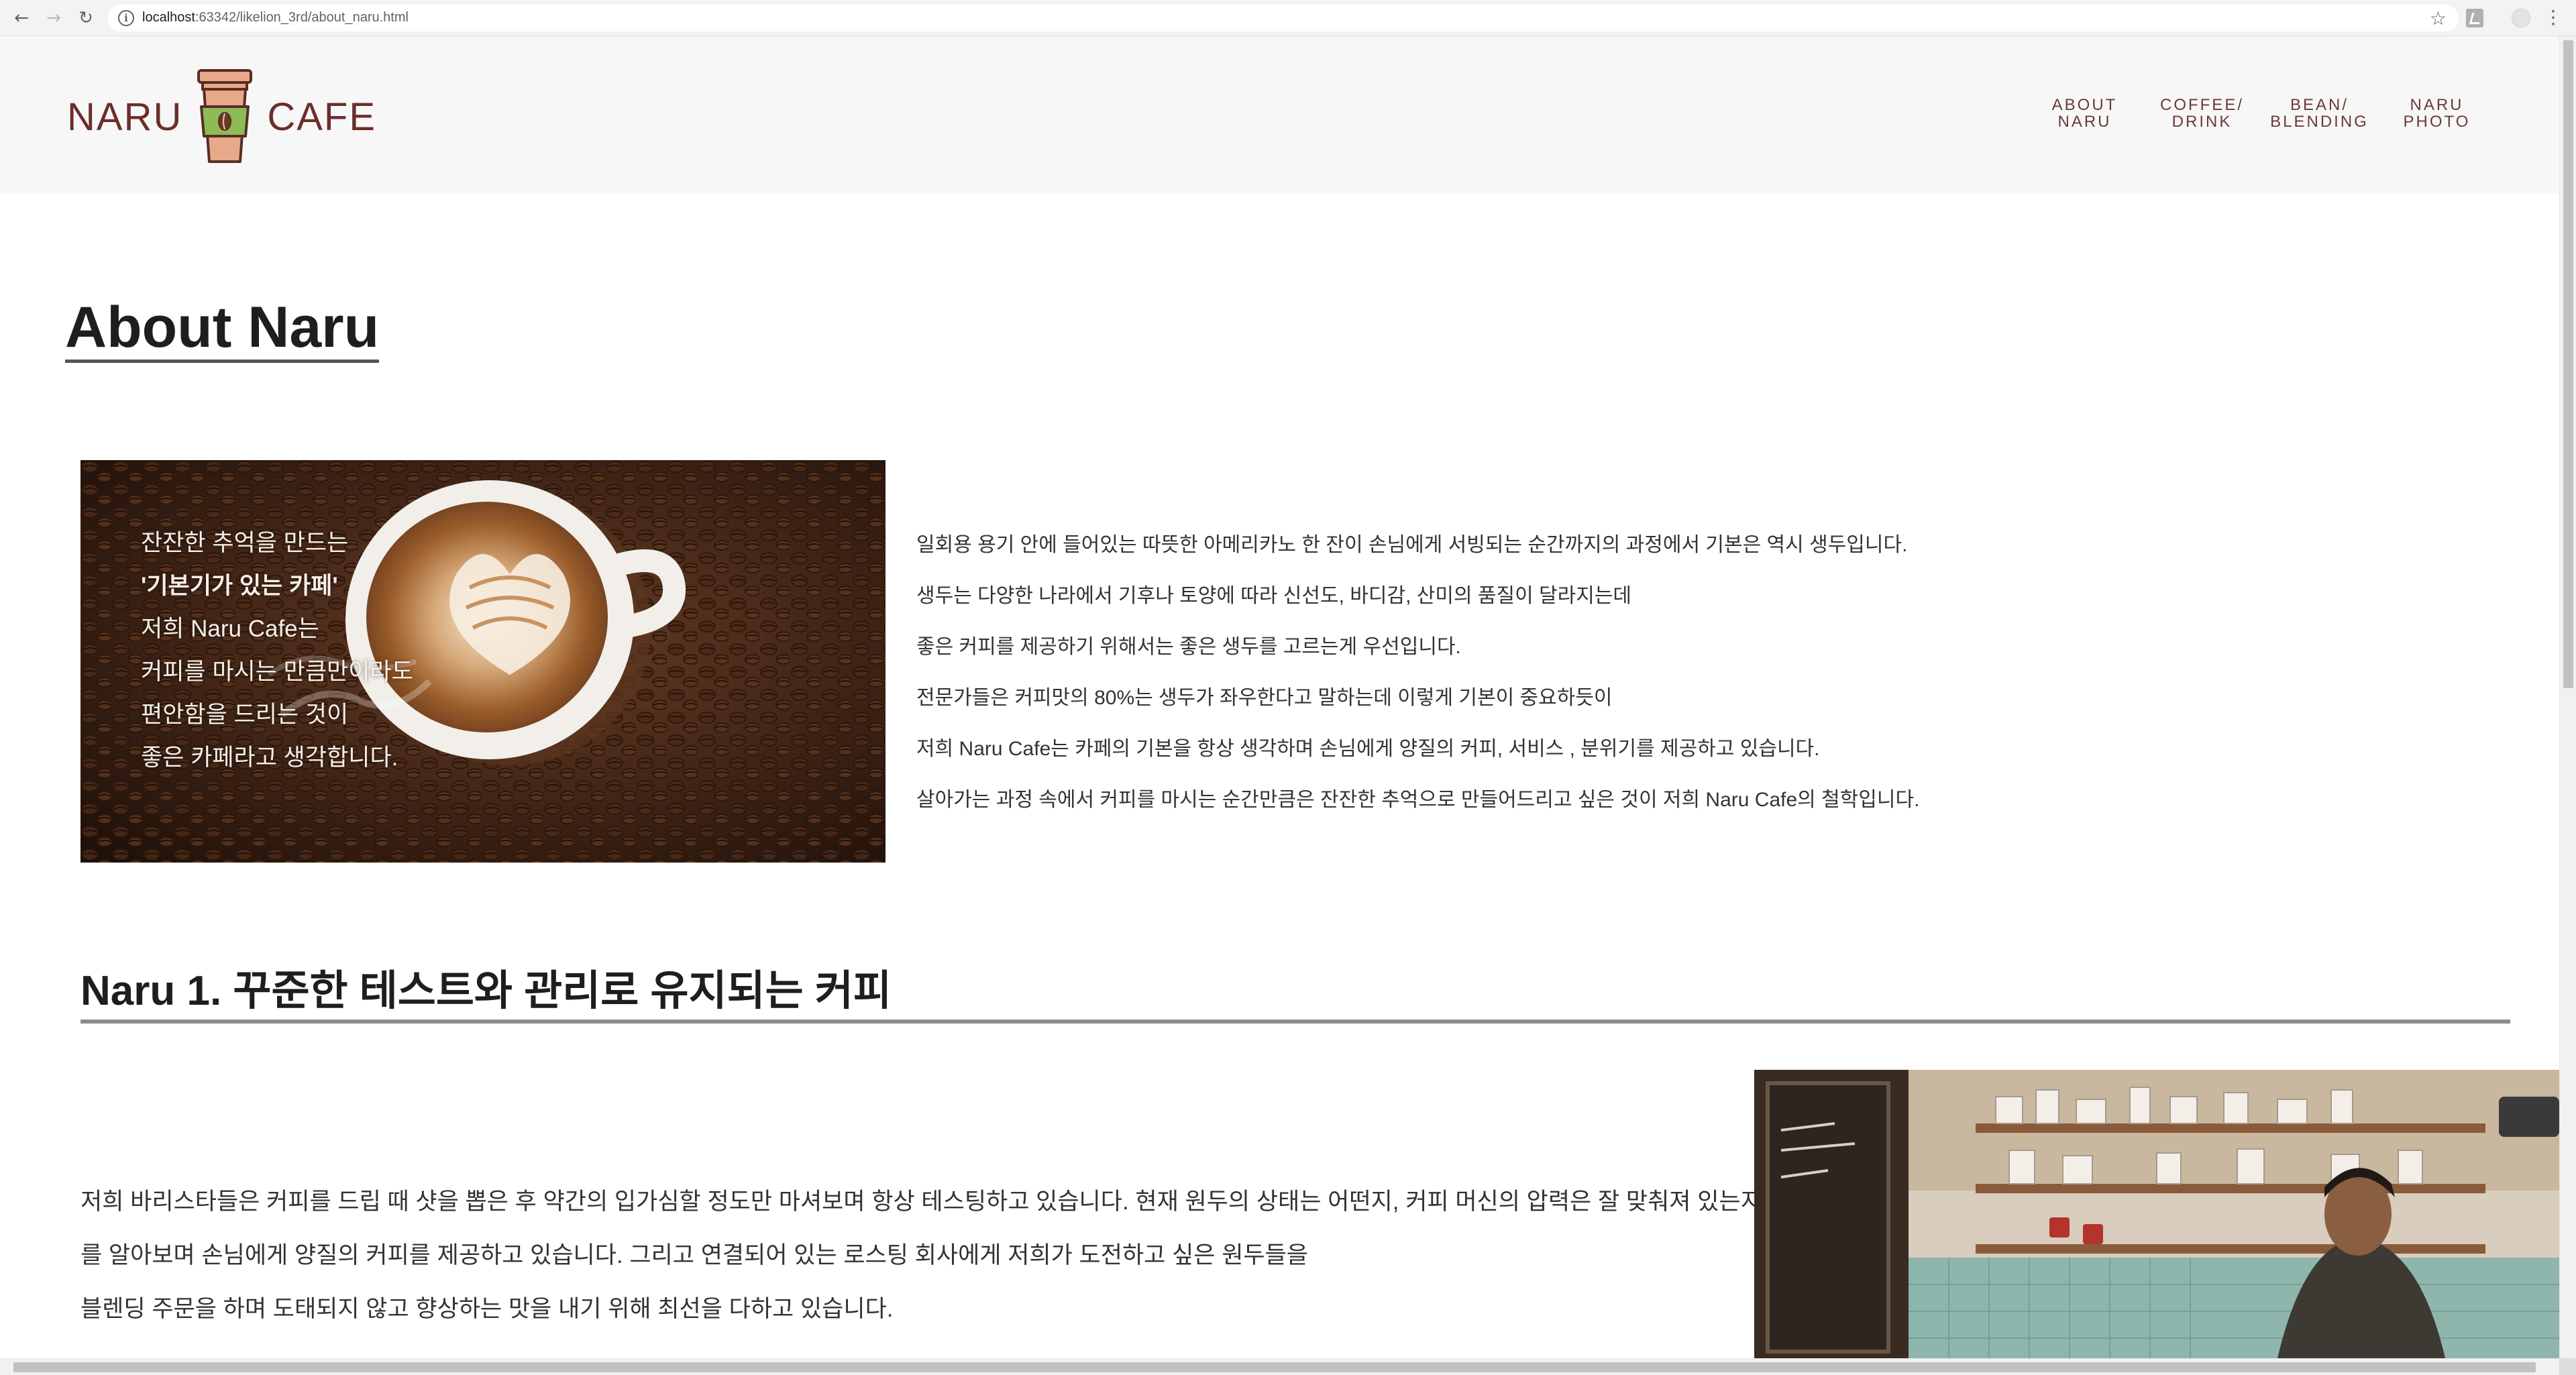  Describe the element at coordinates (2567, 697) in the screenshot. I see `vertical-scrollbar` at that location.